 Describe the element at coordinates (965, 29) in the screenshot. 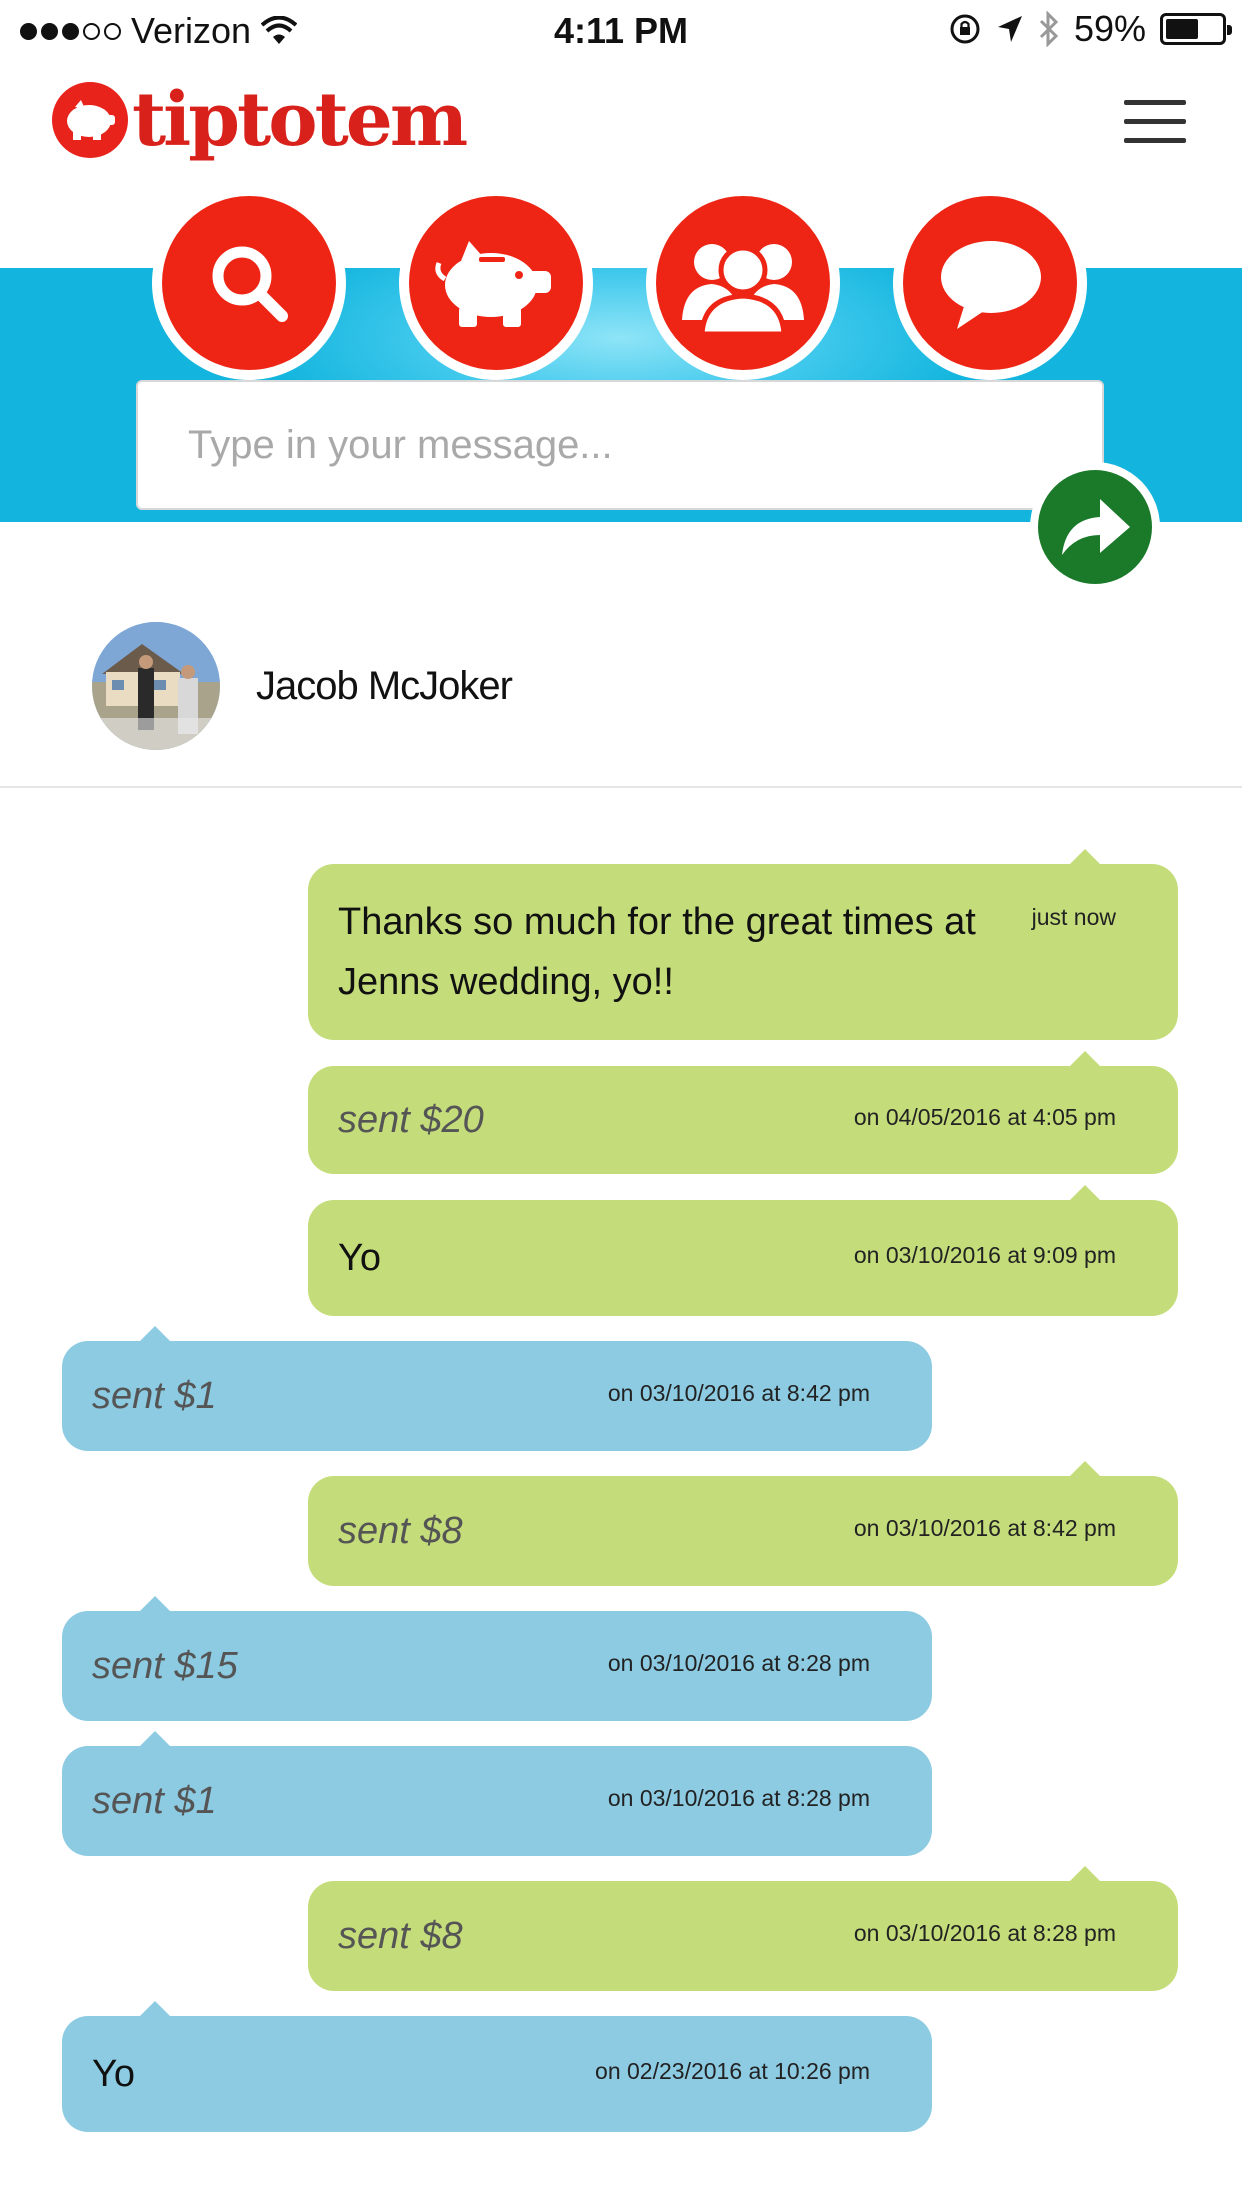

I see `rotation-lock-icon` at that location.